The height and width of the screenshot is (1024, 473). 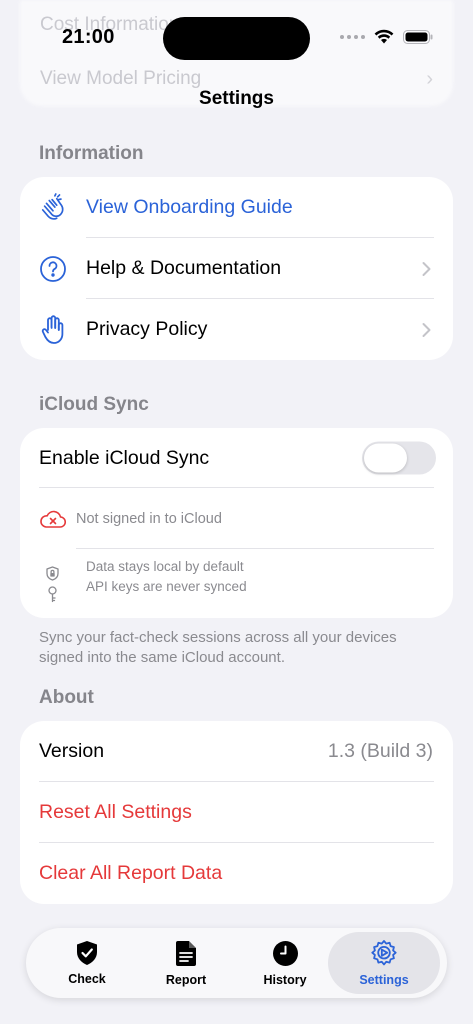 I want to click on signal-dots-icon, so click(x=352, y=36).